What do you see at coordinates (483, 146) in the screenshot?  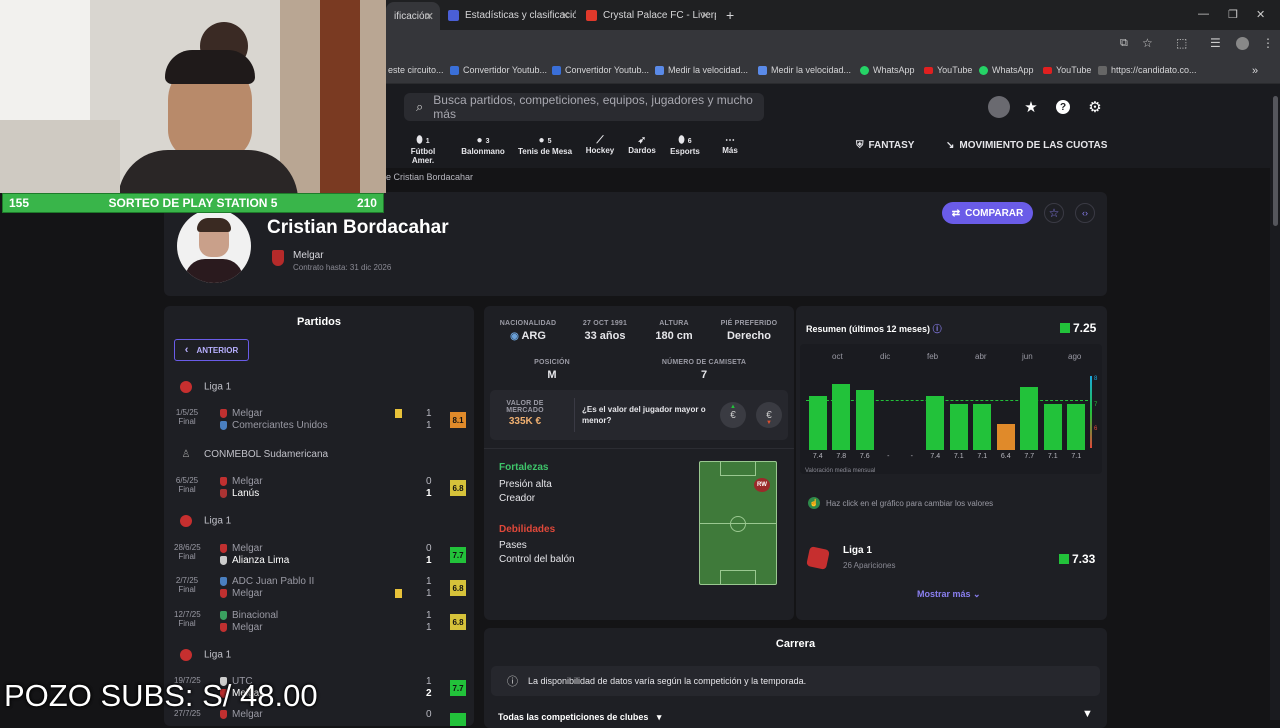 I see `sport-tab-handball: ● 3 Balonmano` at bounding box center [483, 146].